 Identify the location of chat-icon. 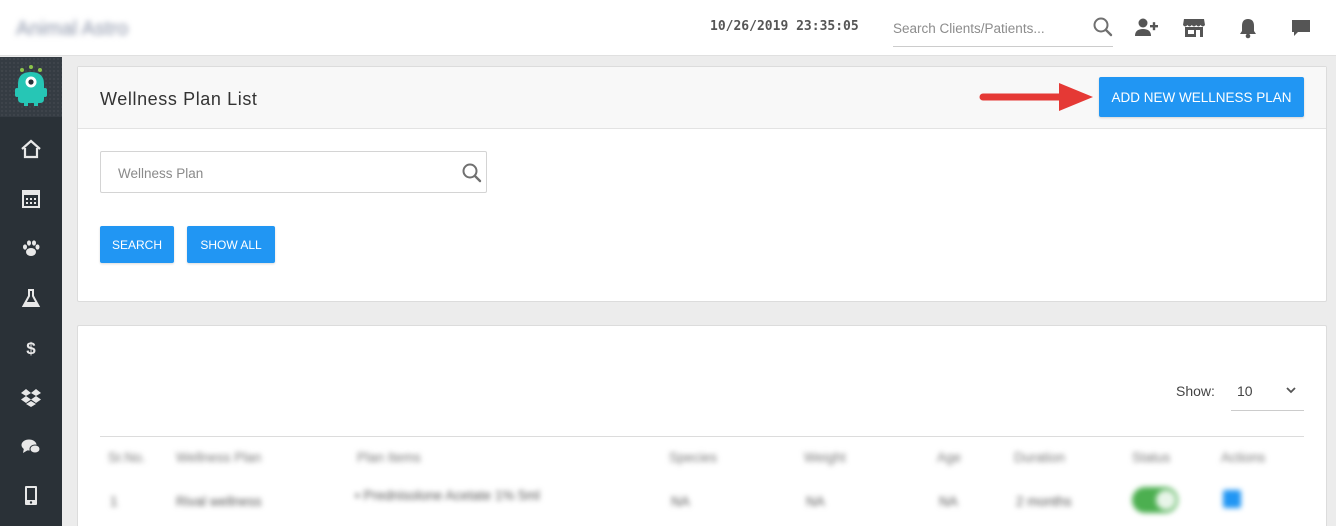
(1301, 28).